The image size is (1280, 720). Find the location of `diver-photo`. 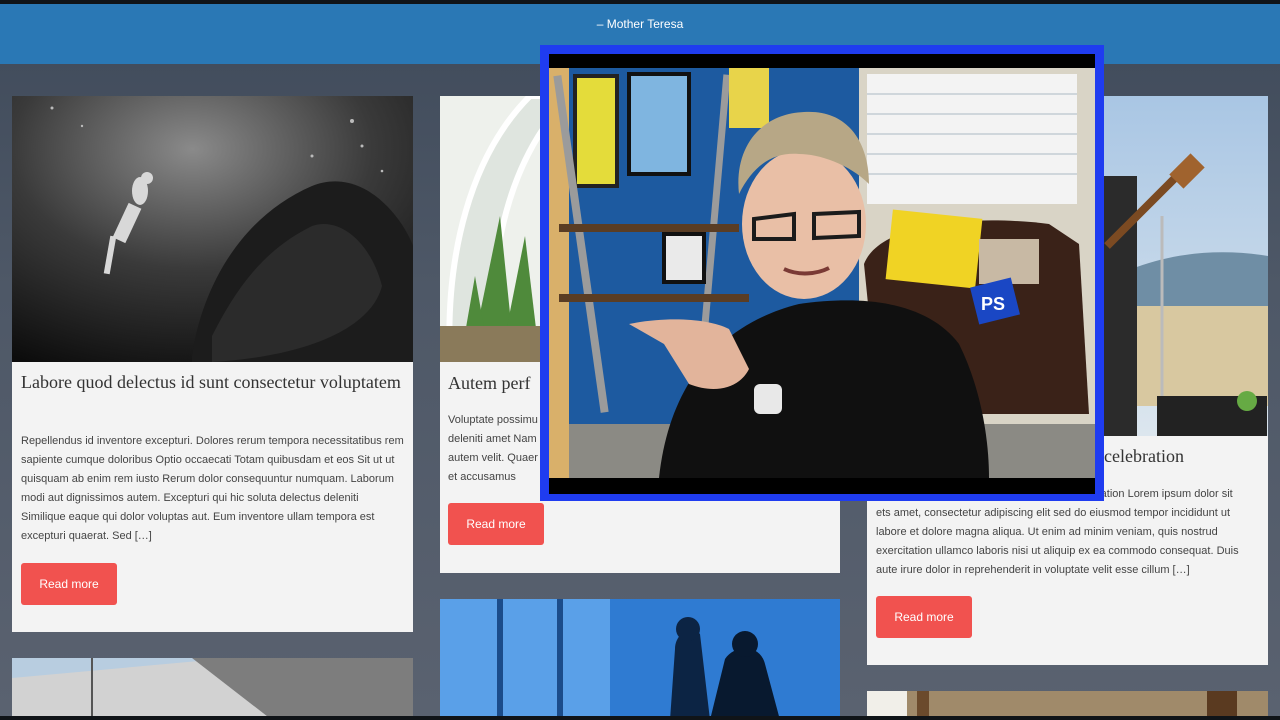

diver-photo is located at coordinates (212, 229).